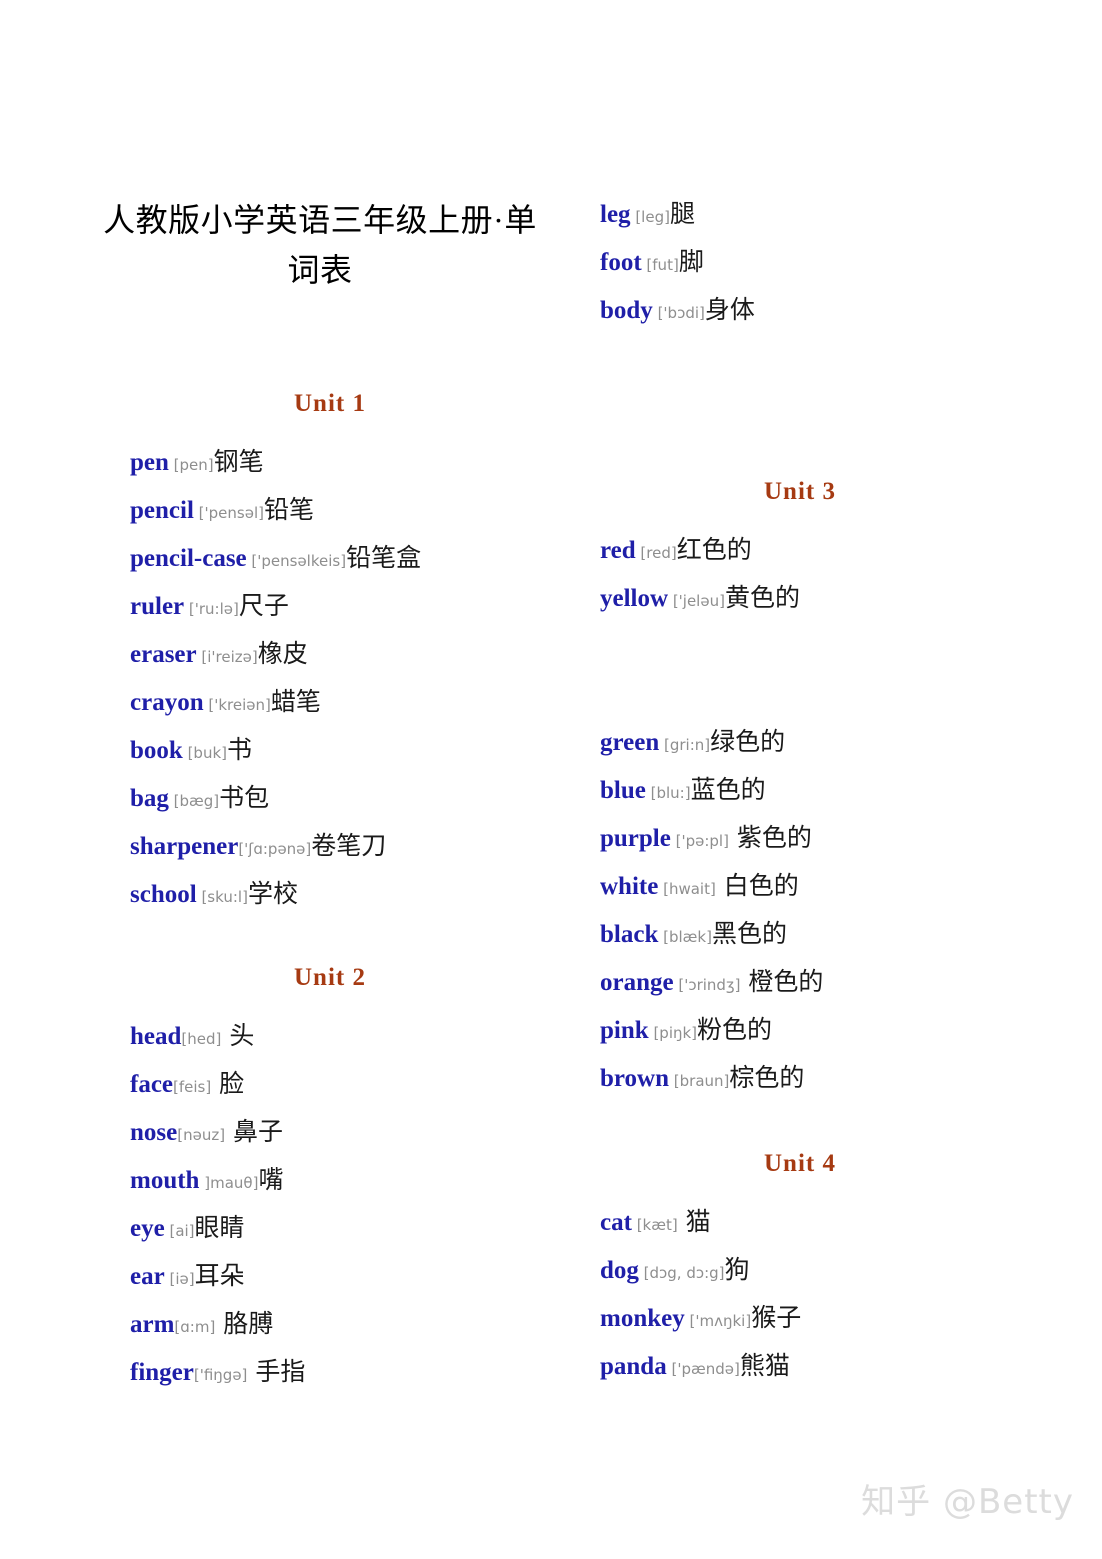 The image size is (1102, 1559). I want to click on entry-translation: 眼睛, so click(219, 1227).